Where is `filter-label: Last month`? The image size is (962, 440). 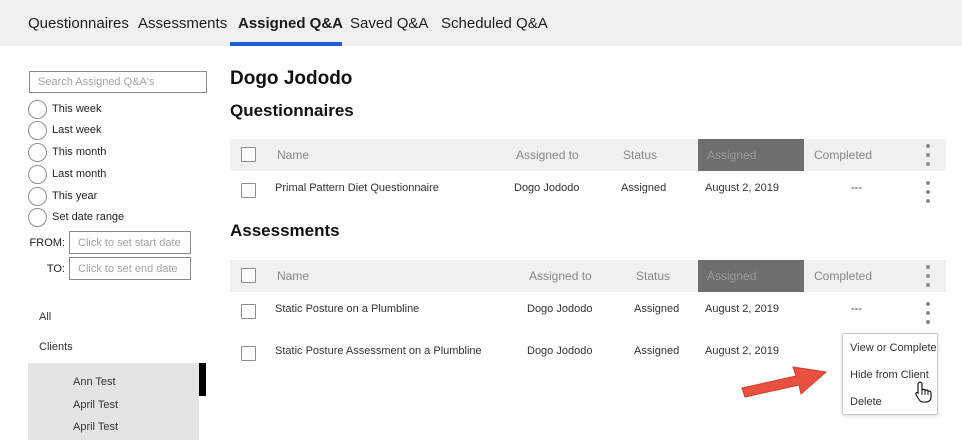
filter-label: Last month is located at coordinates (79, 174).